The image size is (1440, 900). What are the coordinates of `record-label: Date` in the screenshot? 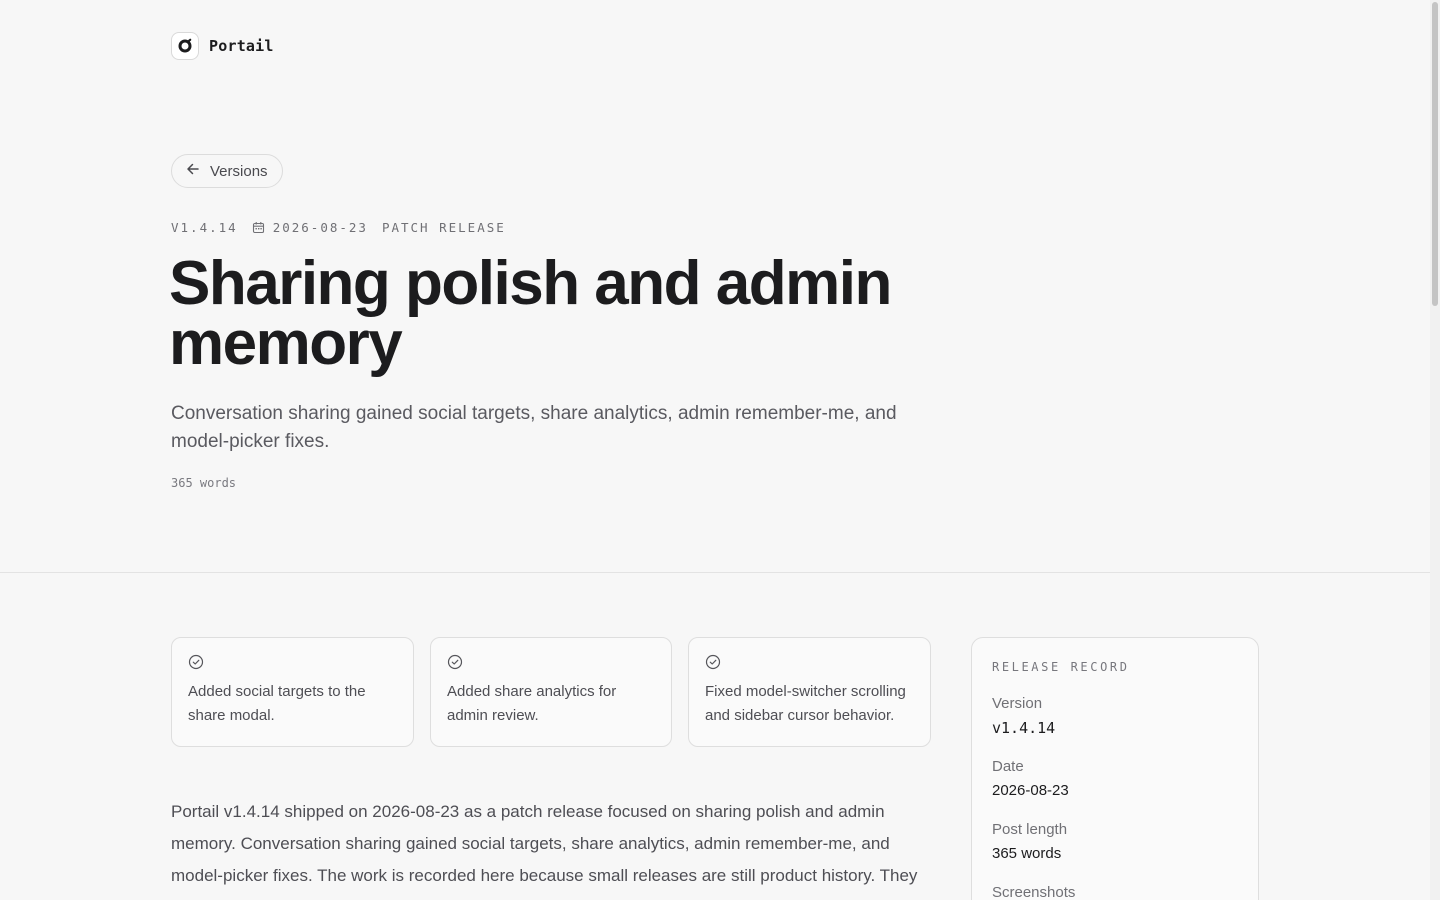 It's located at (1008, 766).